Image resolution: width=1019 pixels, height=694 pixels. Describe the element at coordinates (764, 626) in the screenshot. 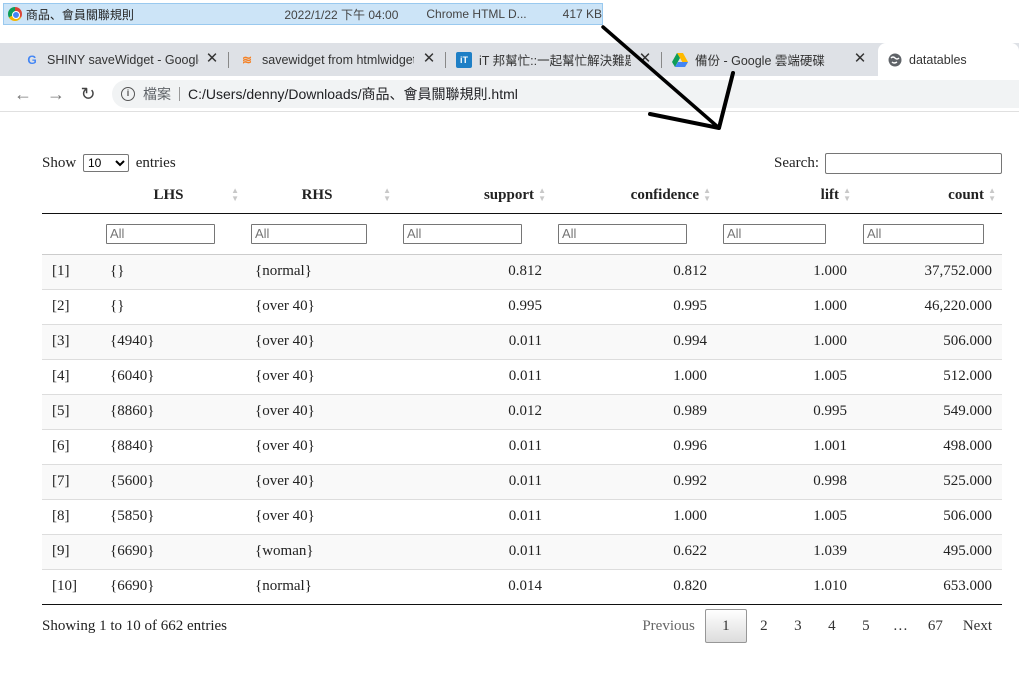

I see `page-button-2: 2` at that location.